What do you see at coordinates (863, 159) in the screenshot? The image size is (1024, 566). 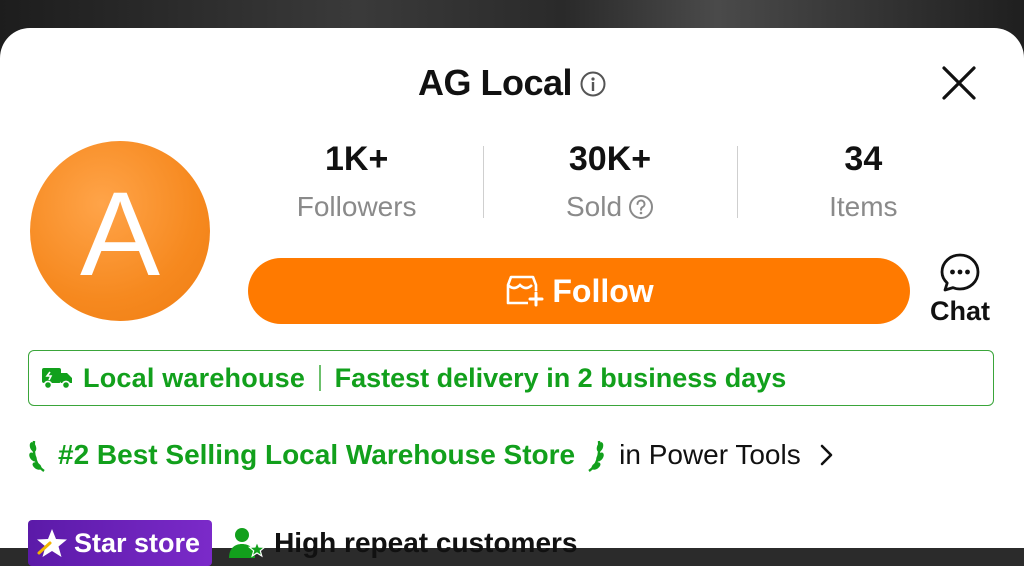 I see `stat-value: 34` at bounding box center [863, 159].